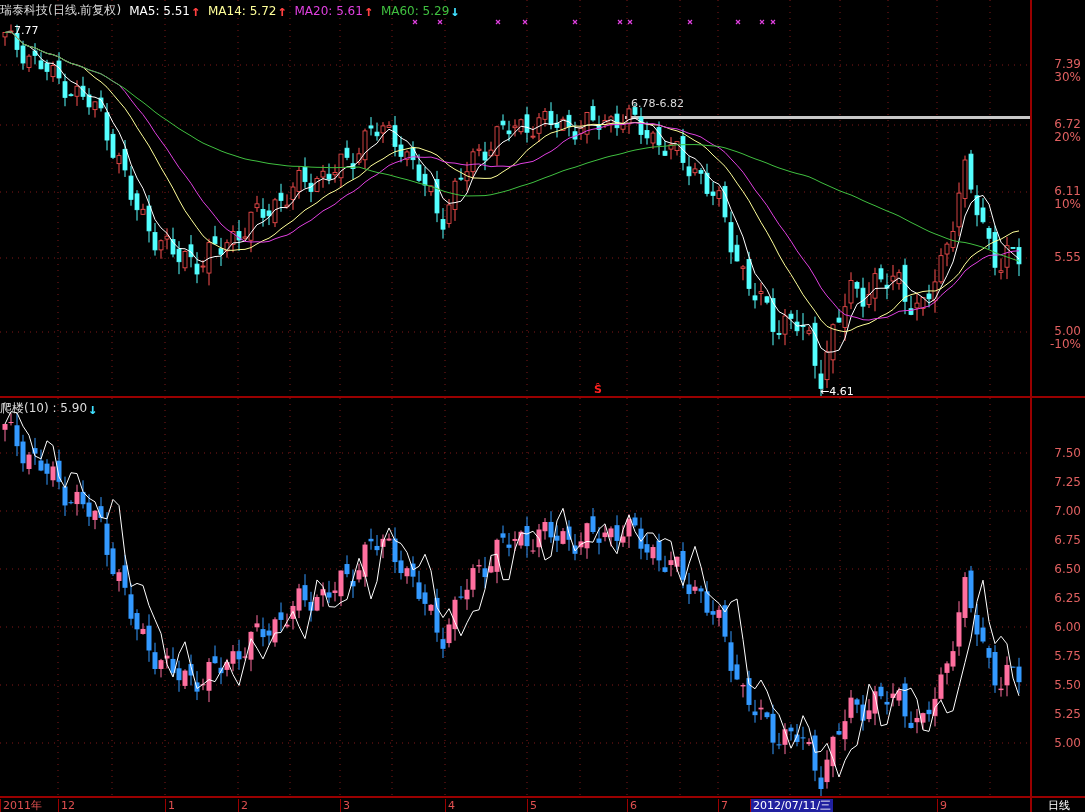 The height and width of the screenshot is (812, 1085). What do you see at coordinates (1067, 482) in the screenshot?
I see `price-label: 7.25` at bounding box center [1067, 482].